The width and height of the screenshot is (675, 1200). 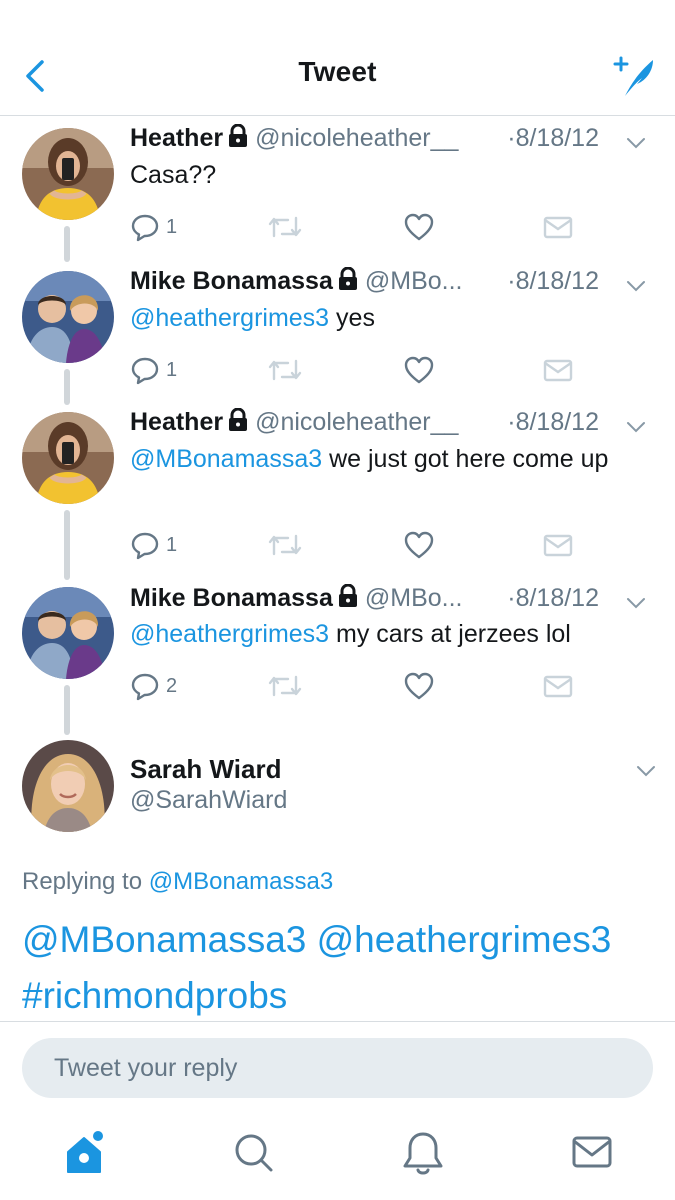 I want to click on tab-bar, so click(x=337, y=1160).